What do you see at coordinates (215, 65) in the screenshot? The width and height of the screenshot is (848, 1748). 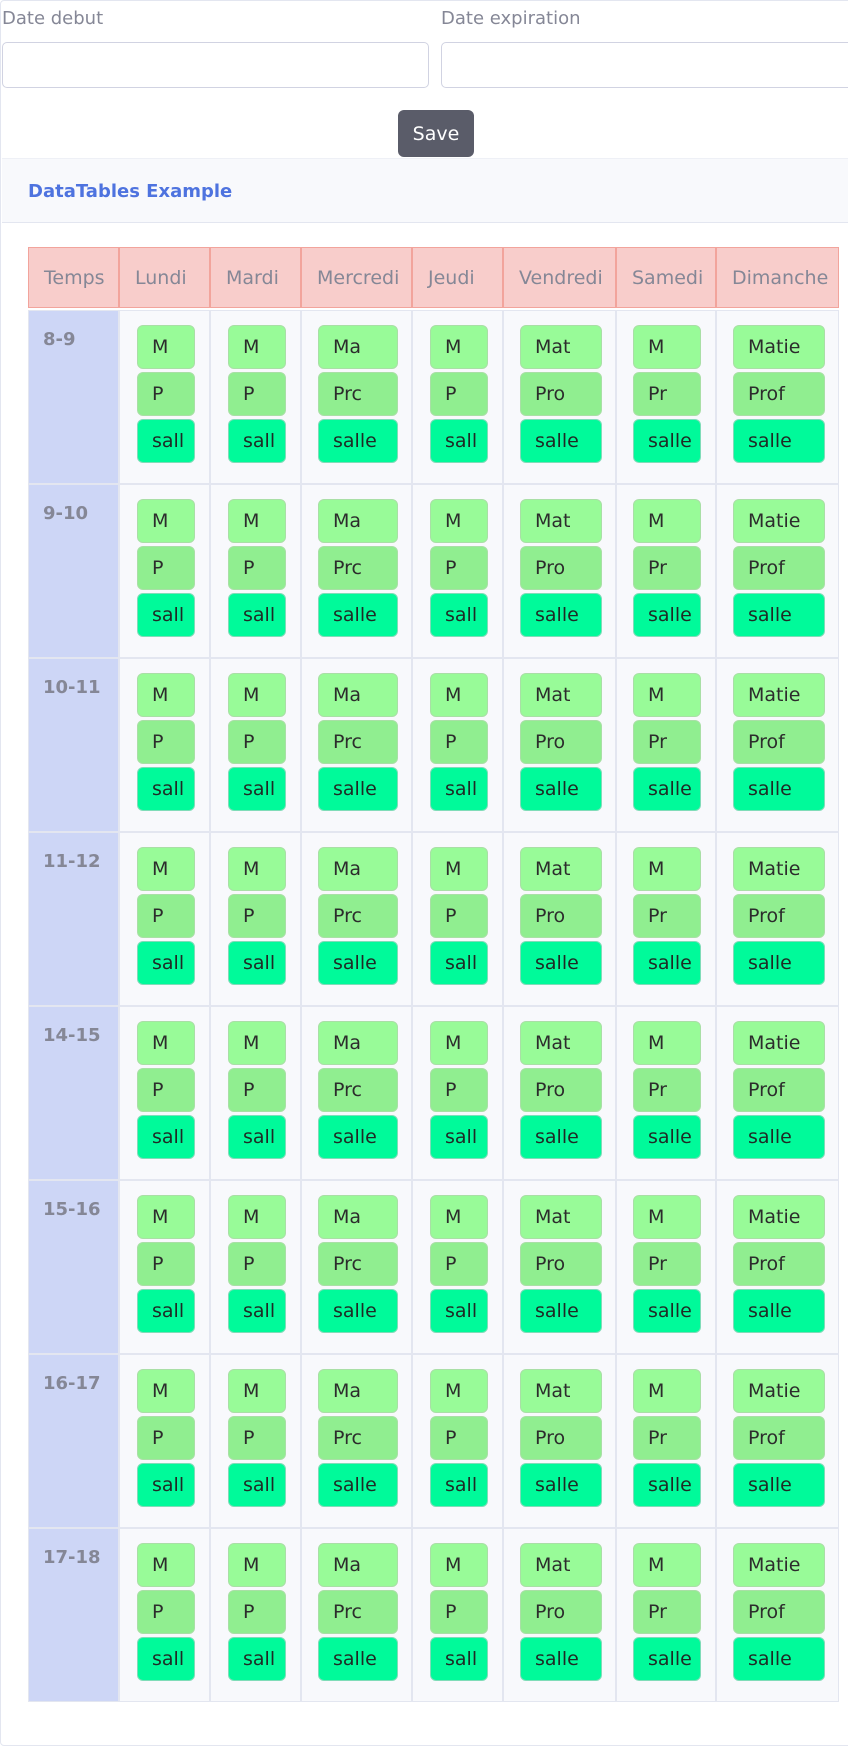 I see `date-debut-input` at bounding box center [215, 65].